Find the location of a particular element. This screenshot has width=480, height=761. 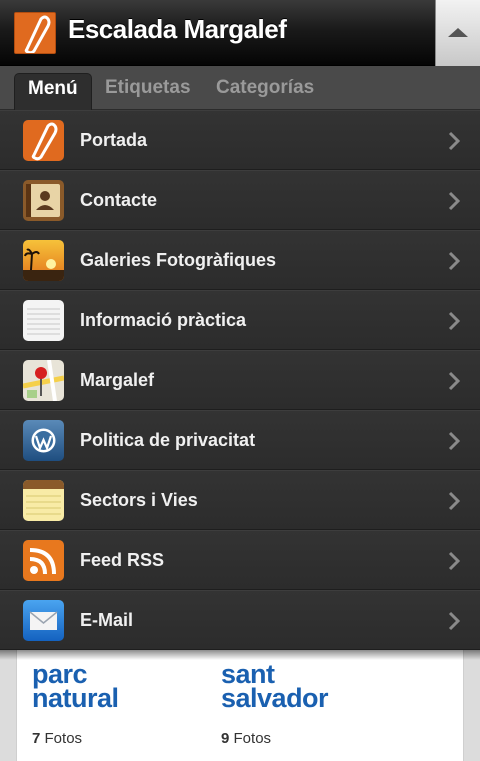

map-pin-icon is located at coordinates (43, 380).